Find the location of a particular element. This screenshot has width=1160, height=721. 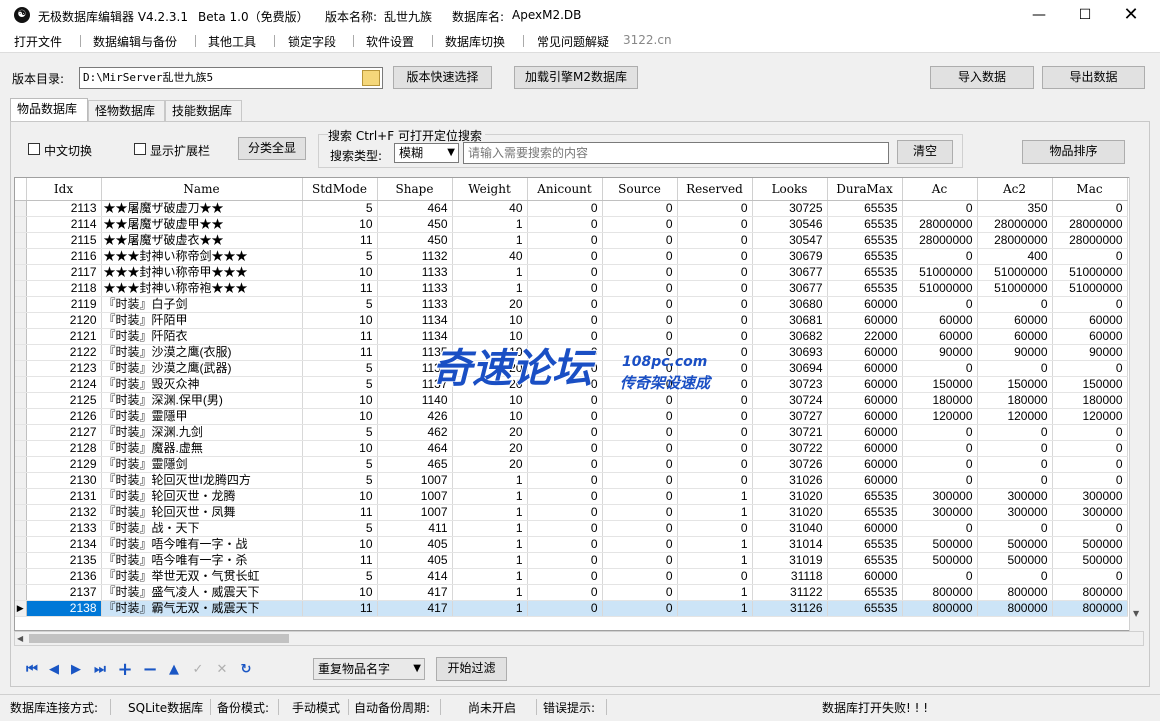

column-header-name: Name is located at coordinates (202, 189).